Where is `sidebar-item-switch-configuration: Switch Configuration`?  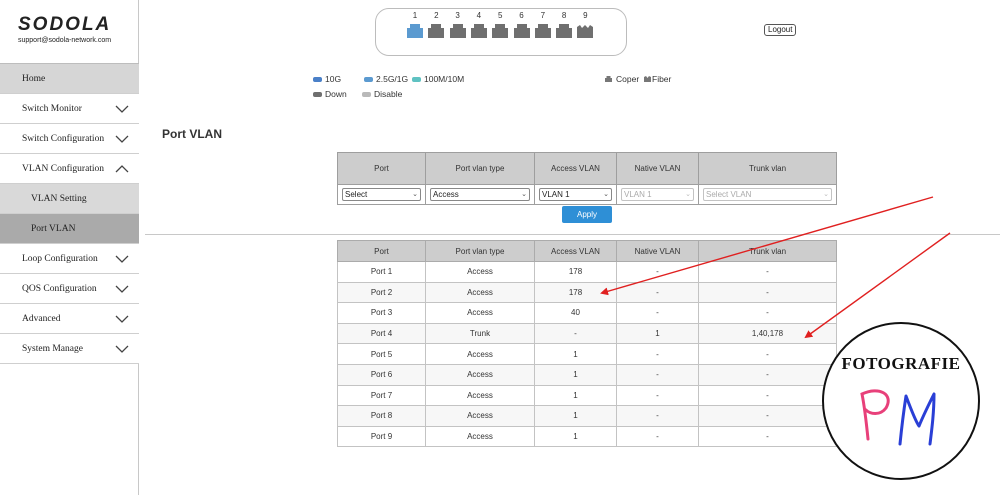
sidebar-item-switch-configuration: Switch Configuration is located at coordinates (69, 139).